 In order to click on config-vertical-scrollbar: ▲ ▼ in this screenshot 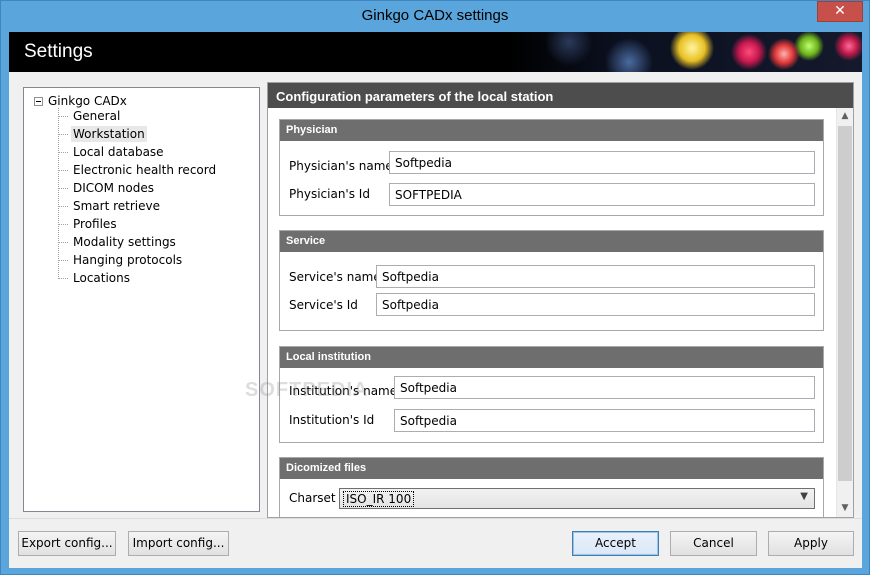, I will do `click(844, 312)`.